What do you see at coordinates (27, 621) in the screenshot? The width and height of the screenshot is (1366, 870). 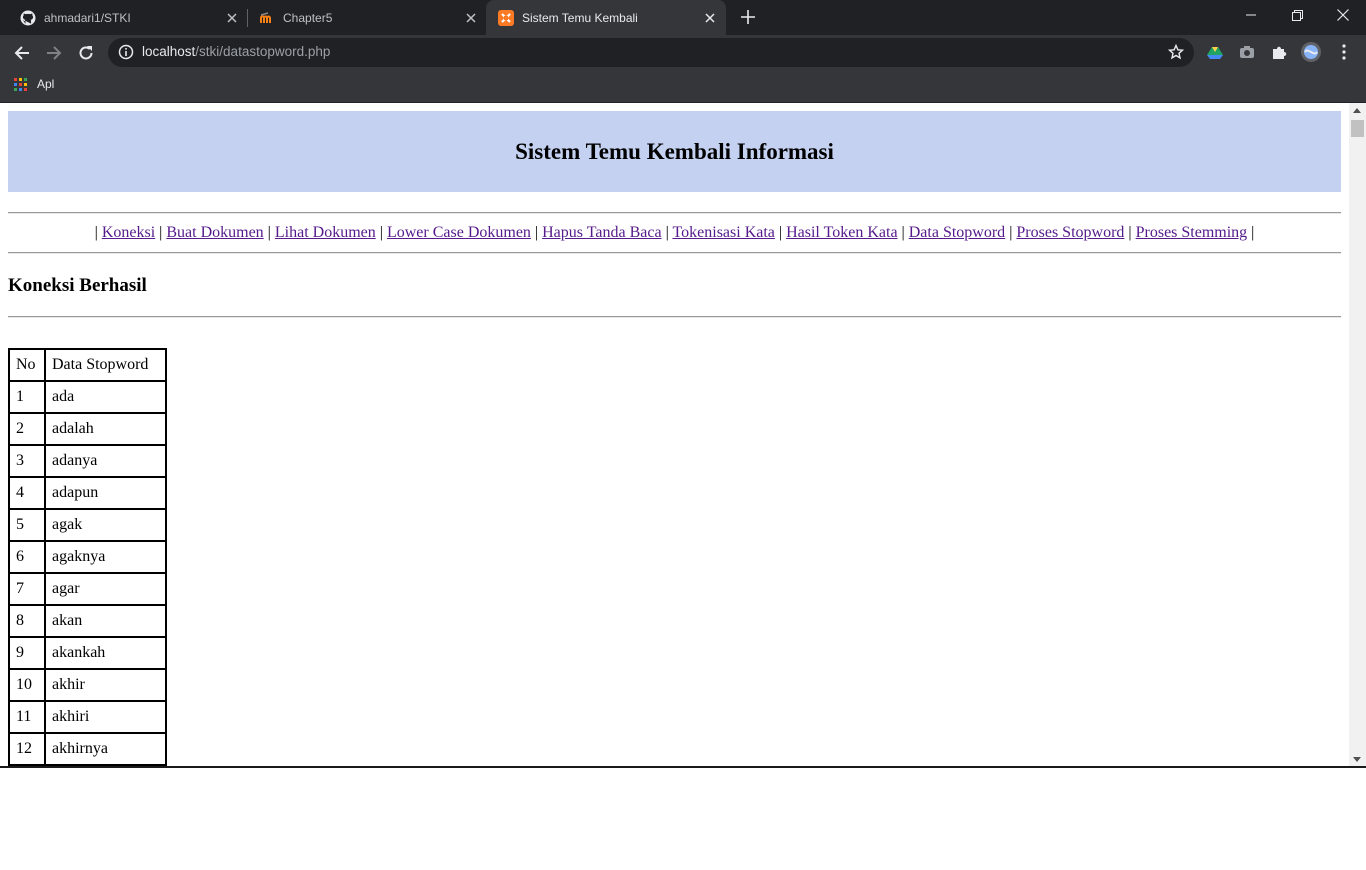 I see `row-number: 8` at bounding box center [27, 621].